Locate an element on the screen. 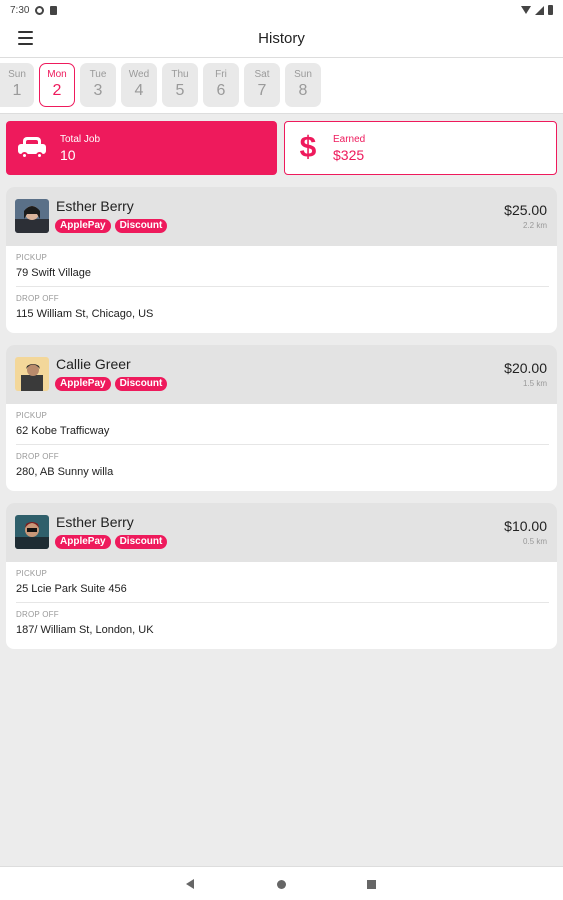  ride-distance: 0.5 km is located at coordinates (534, 541).